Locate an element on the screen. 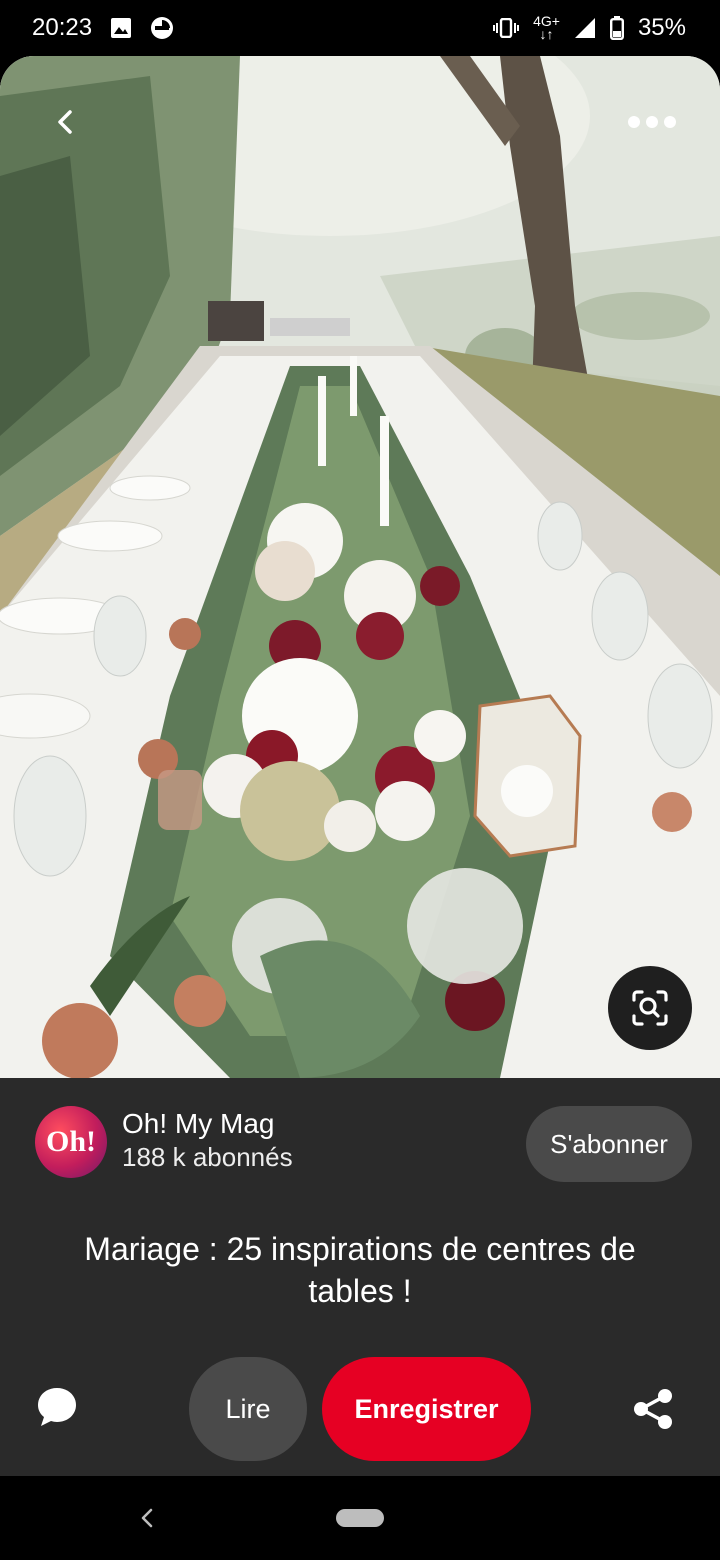 This screenshot has width=720, height=1560. status-bar-right: 4G+ ↓↑ 35% is located at coordinates (589, 28).